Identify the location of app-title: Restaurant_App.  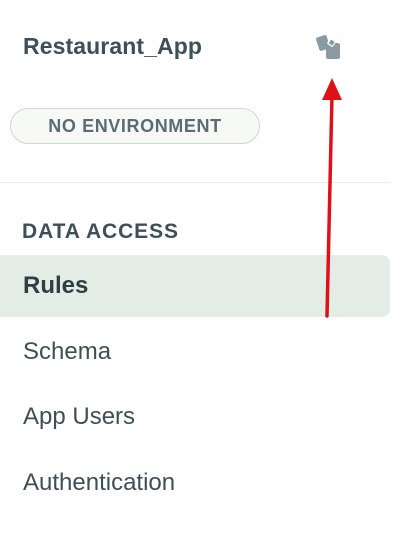
(113, 46).